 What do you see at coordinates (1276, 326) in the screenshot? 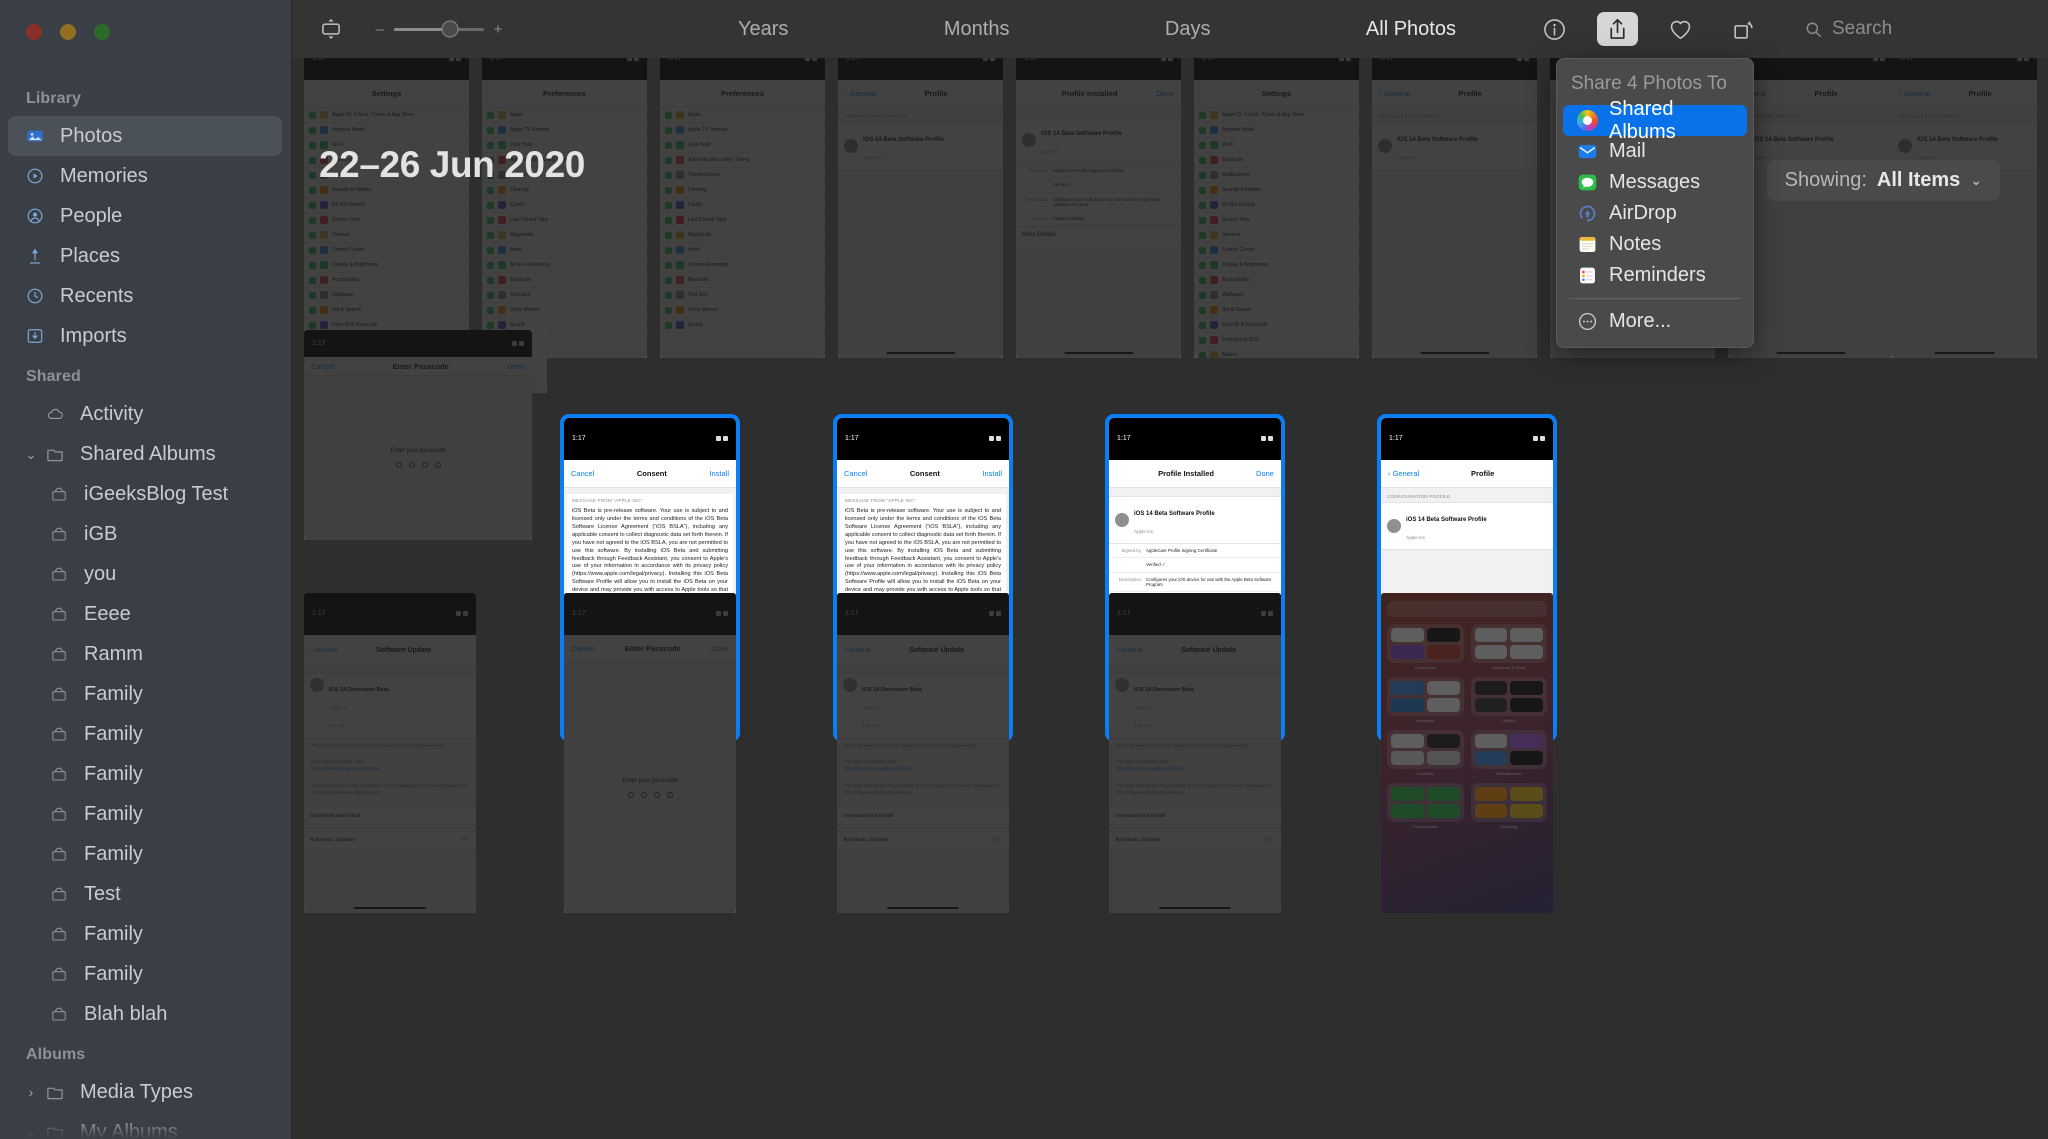
I see `settings-row: Face ID & Passcode` at bounding box center [1276, 326].